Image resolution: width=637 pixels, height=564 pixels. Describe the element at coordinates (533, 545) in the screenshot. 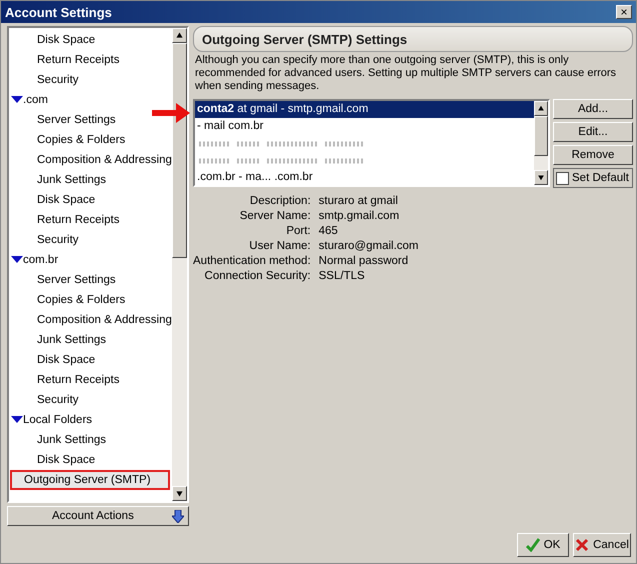

I see `check-icon` at that location.